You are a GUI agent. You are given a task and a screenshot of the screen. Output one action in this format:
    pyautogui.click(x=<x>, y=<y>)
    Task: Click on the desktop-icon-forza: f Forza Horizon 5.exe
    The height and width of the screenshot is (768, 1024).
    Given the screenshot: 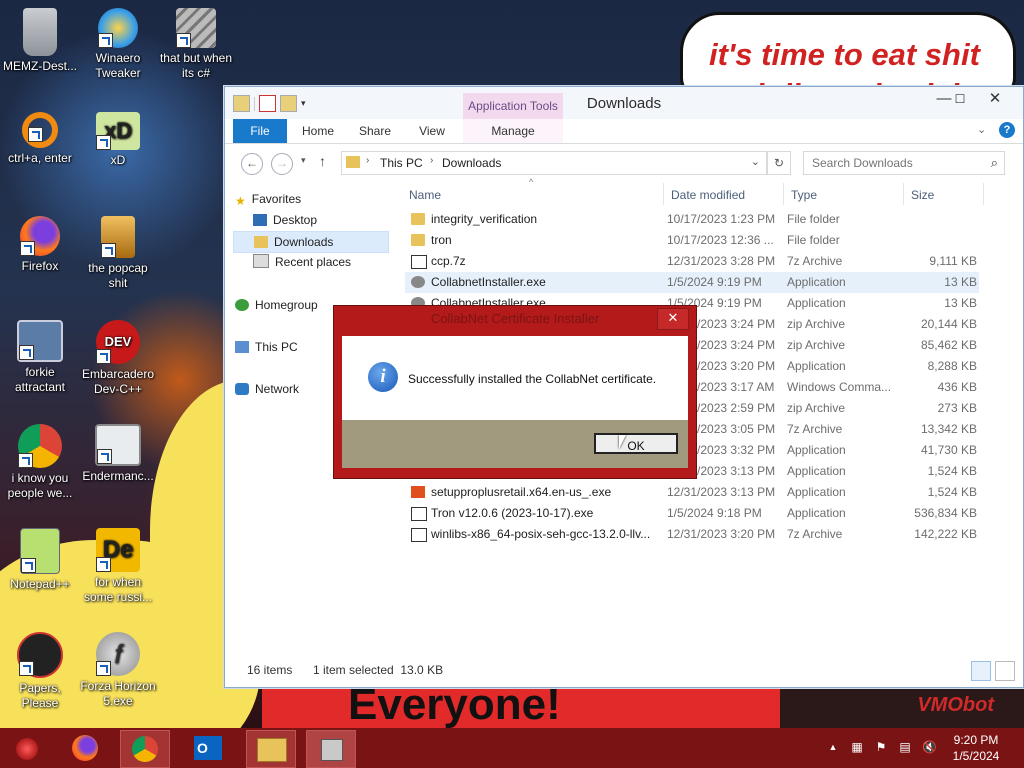 What is the action you would take?
    pyautogui.click(x=118, y=670)
    